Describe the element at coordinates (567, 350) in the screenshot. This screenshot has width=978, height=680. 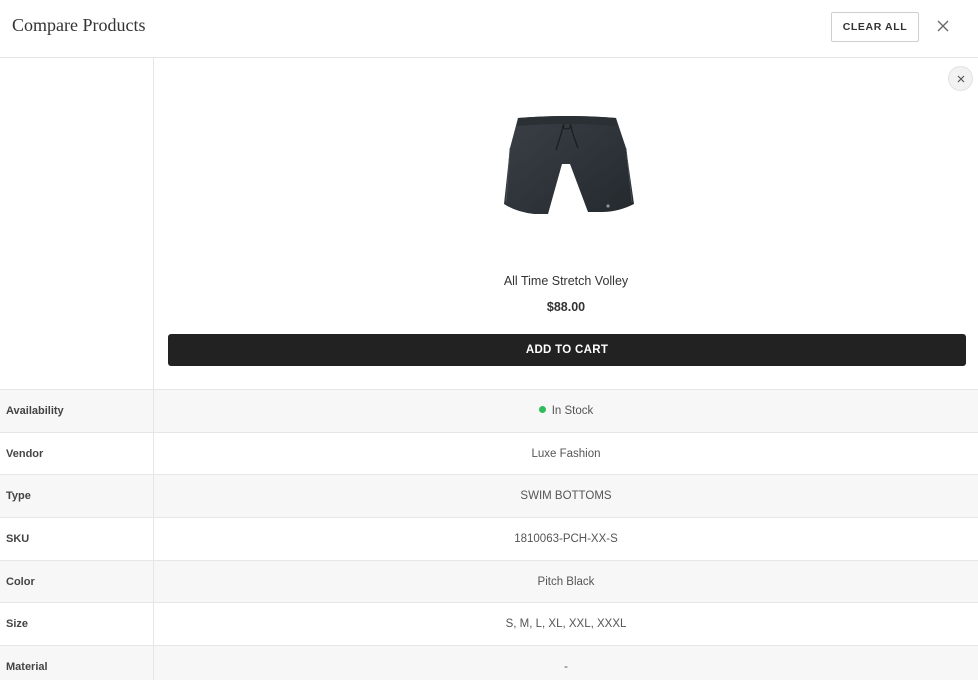
I see `add-to-cart-button: ADD TO CART` at that location.